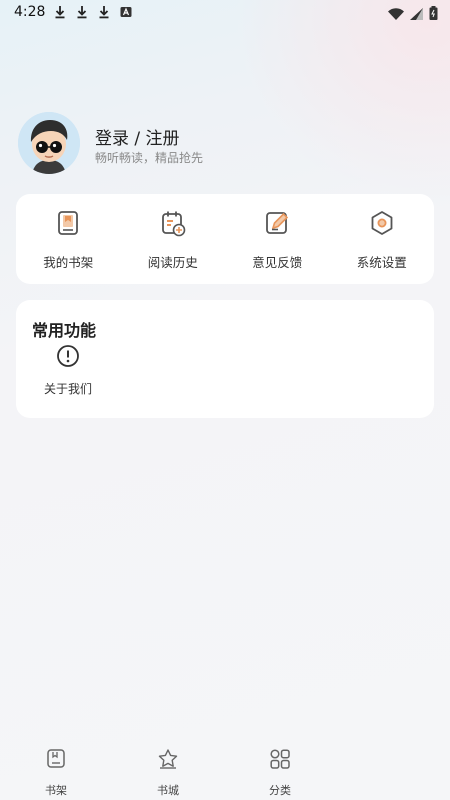 Image resolution: width=450 pixels, height=800 pixels. Describe the element at coordinates (396, 14) in the screenshot. I see `wifi-icon` at that location.